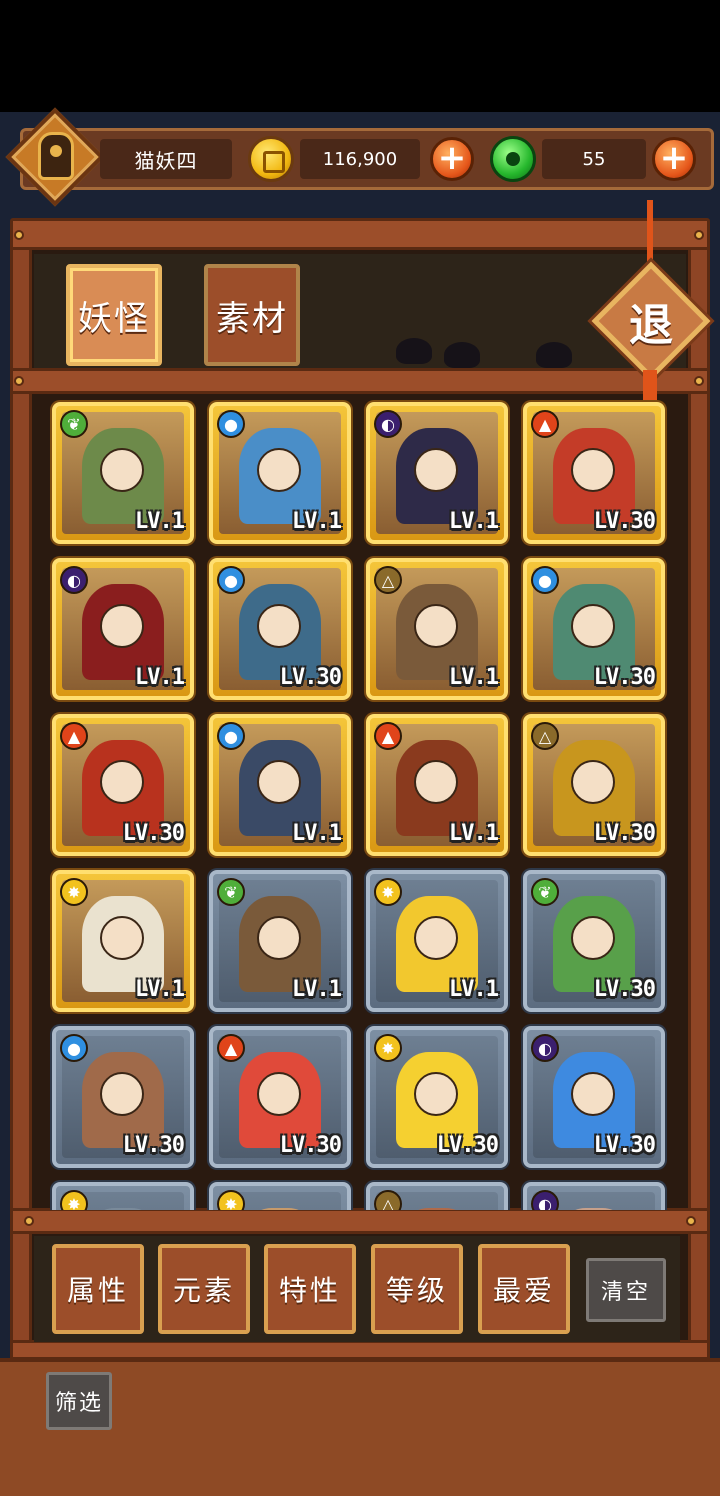 Image resolution: width=720 pixels, height=1496 pixels. I want to click on status-bar-area, so click(360, 56).